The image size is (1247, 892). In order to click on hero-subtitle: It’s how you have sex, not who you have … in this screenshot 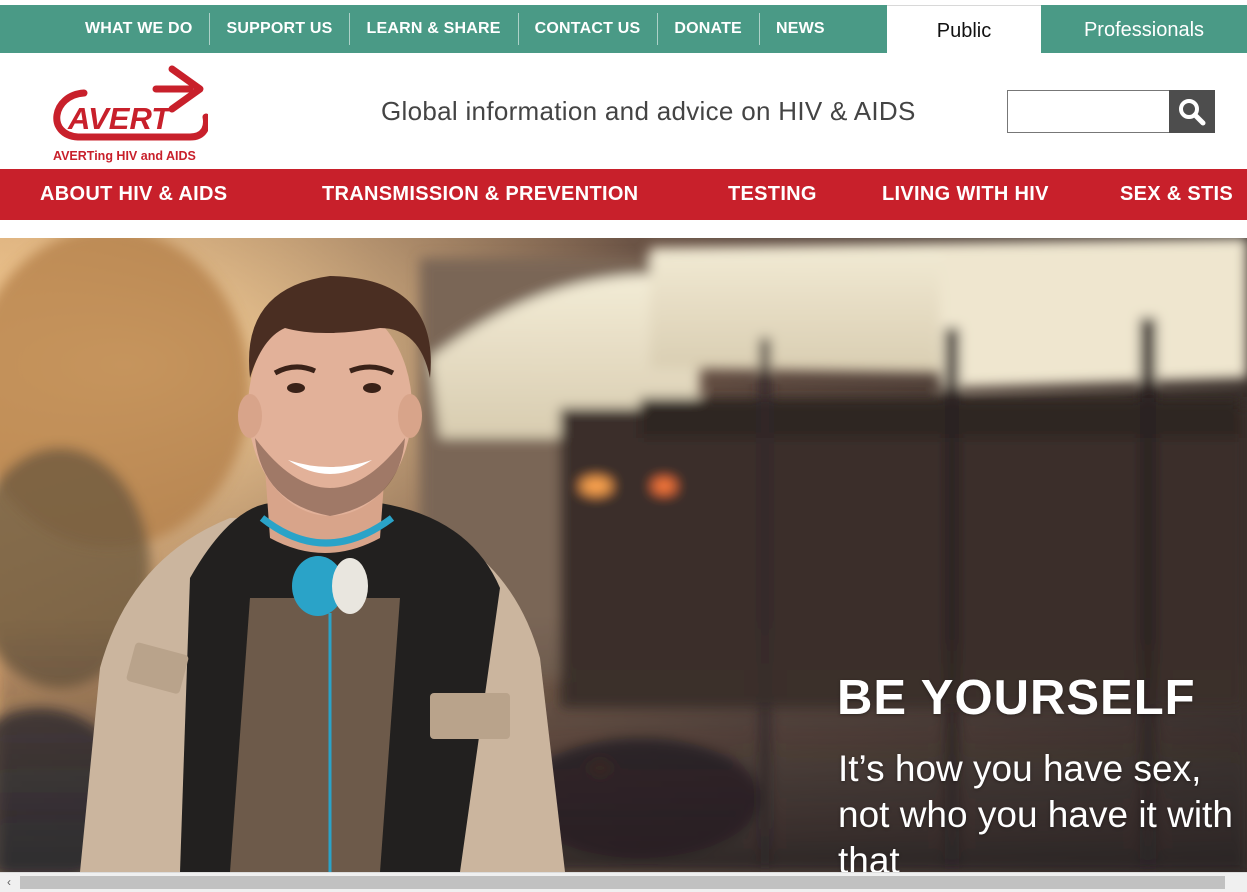, I will do `click(1035, 810)`.